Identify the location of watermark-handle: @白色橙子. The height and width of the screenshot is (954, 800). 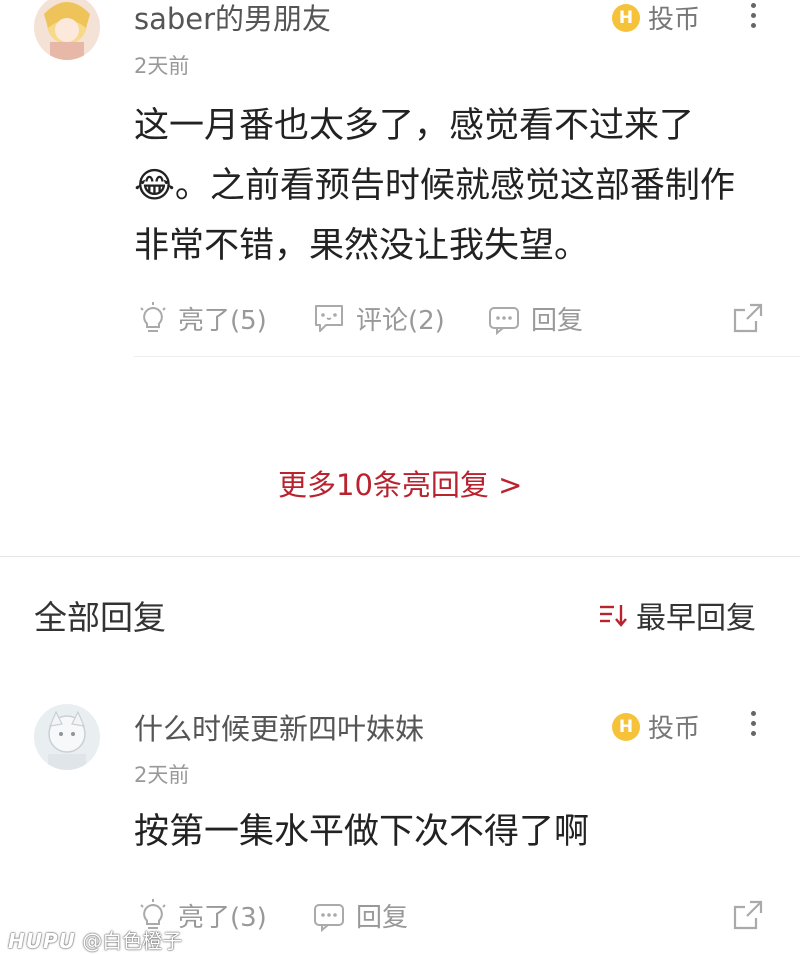
(132, 941).